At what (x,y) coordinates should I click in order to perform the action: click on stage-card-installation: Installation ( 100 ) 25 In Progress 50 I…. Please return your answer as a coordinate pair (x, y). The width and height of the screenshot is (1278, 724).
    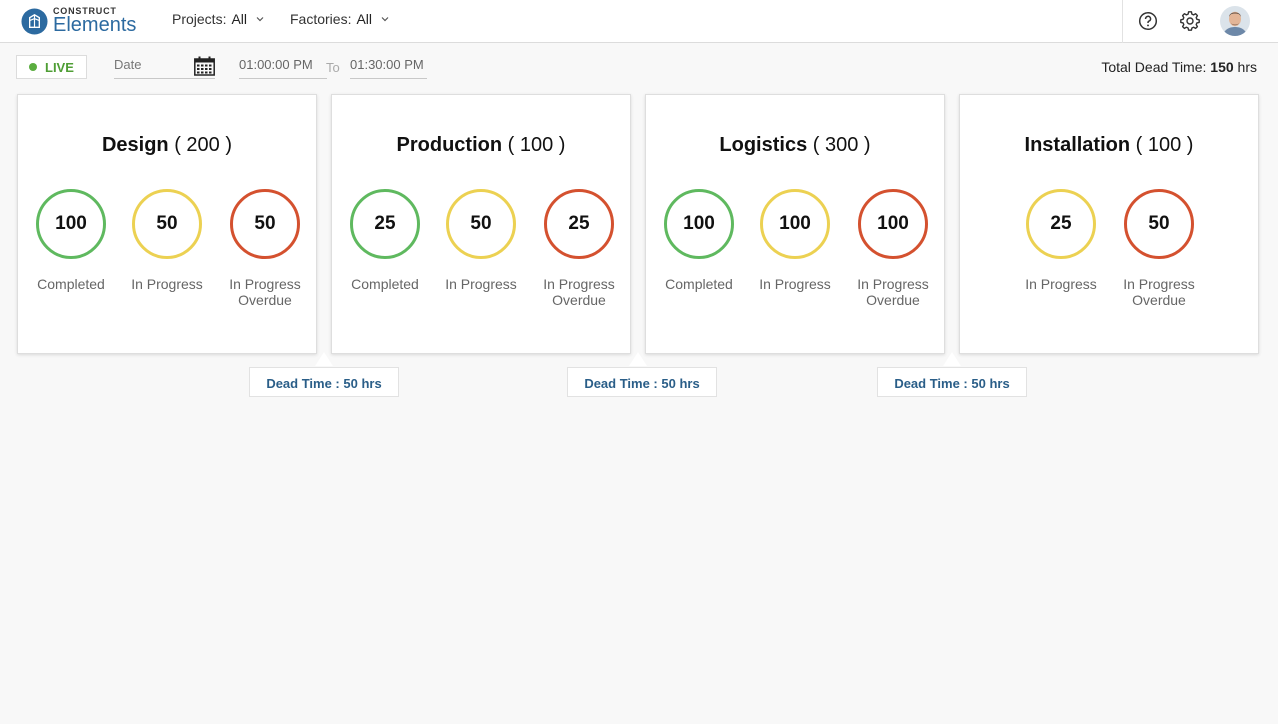
    Looking at the image, I should click on (1109, 224).